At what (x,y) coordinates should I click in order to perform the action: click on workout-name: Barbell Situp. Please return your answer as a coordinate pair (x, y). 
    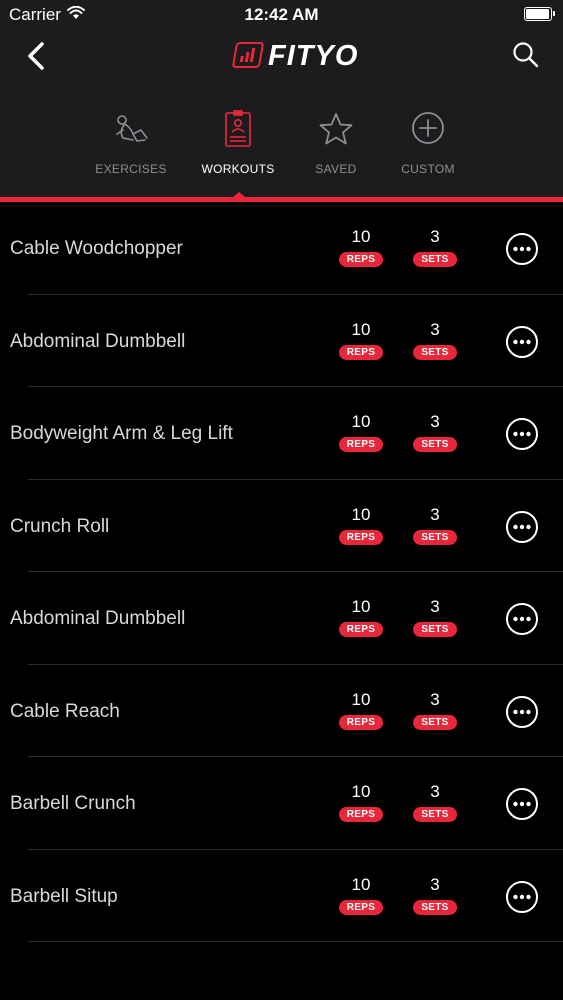
    Looking at the image, I should click on (64, 896).